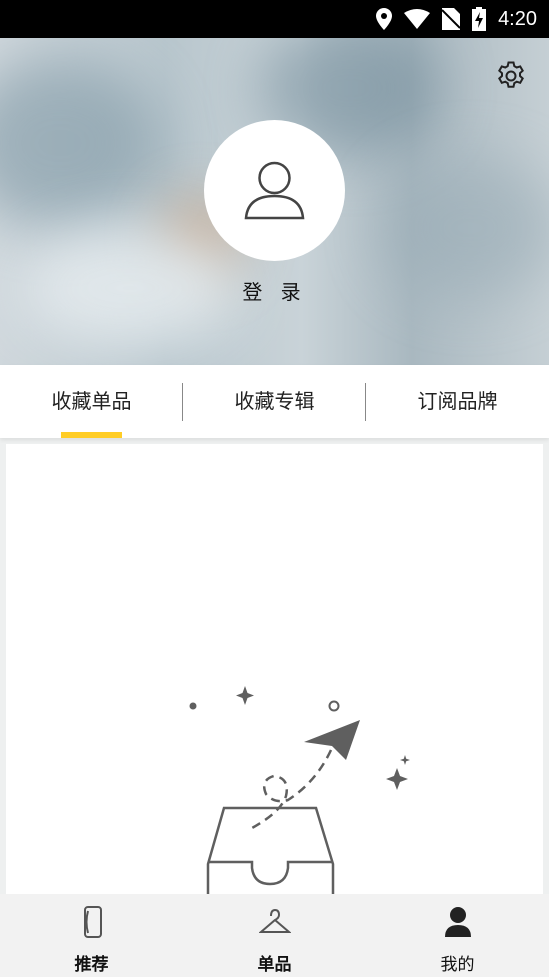 This screenshot has height=977, width=549. What do you see at coordinates (384, 19) in the screenshot?
I see `location-icon` at bounding box center [384, 19].